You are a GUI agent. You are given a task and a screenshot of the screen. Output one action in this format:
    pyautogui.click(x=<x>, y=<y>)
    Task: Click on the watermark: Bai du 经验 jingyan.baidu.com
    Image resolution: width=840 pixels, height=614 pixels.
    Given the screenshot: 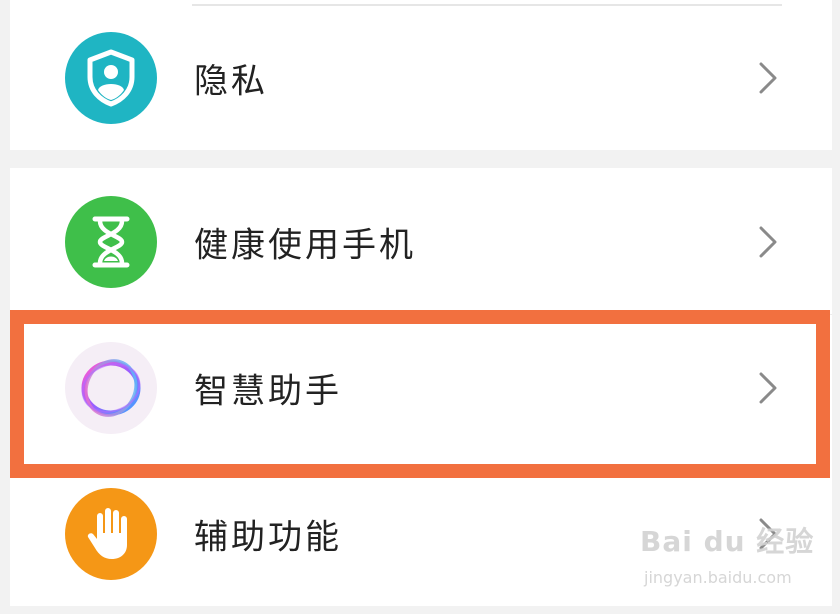 What is the action you would take?
    pyautogui.click(x=735, y=560)
    